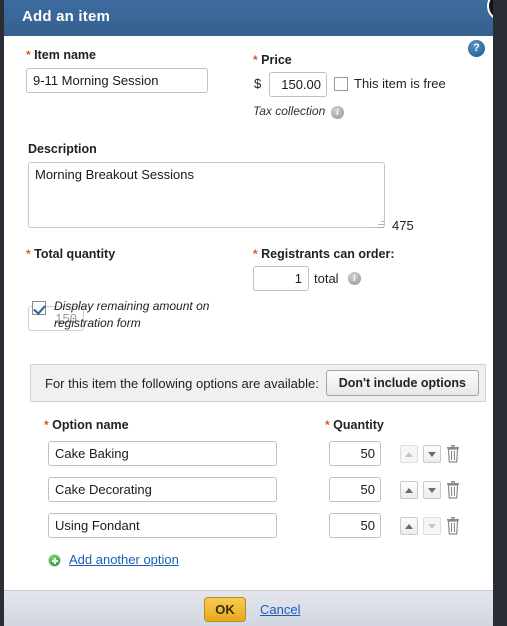 This screenshot has height=626, width=507. Describe the element at coordinates (258, 83) in the screenshot. I see `currency-symbol: $` at that location.